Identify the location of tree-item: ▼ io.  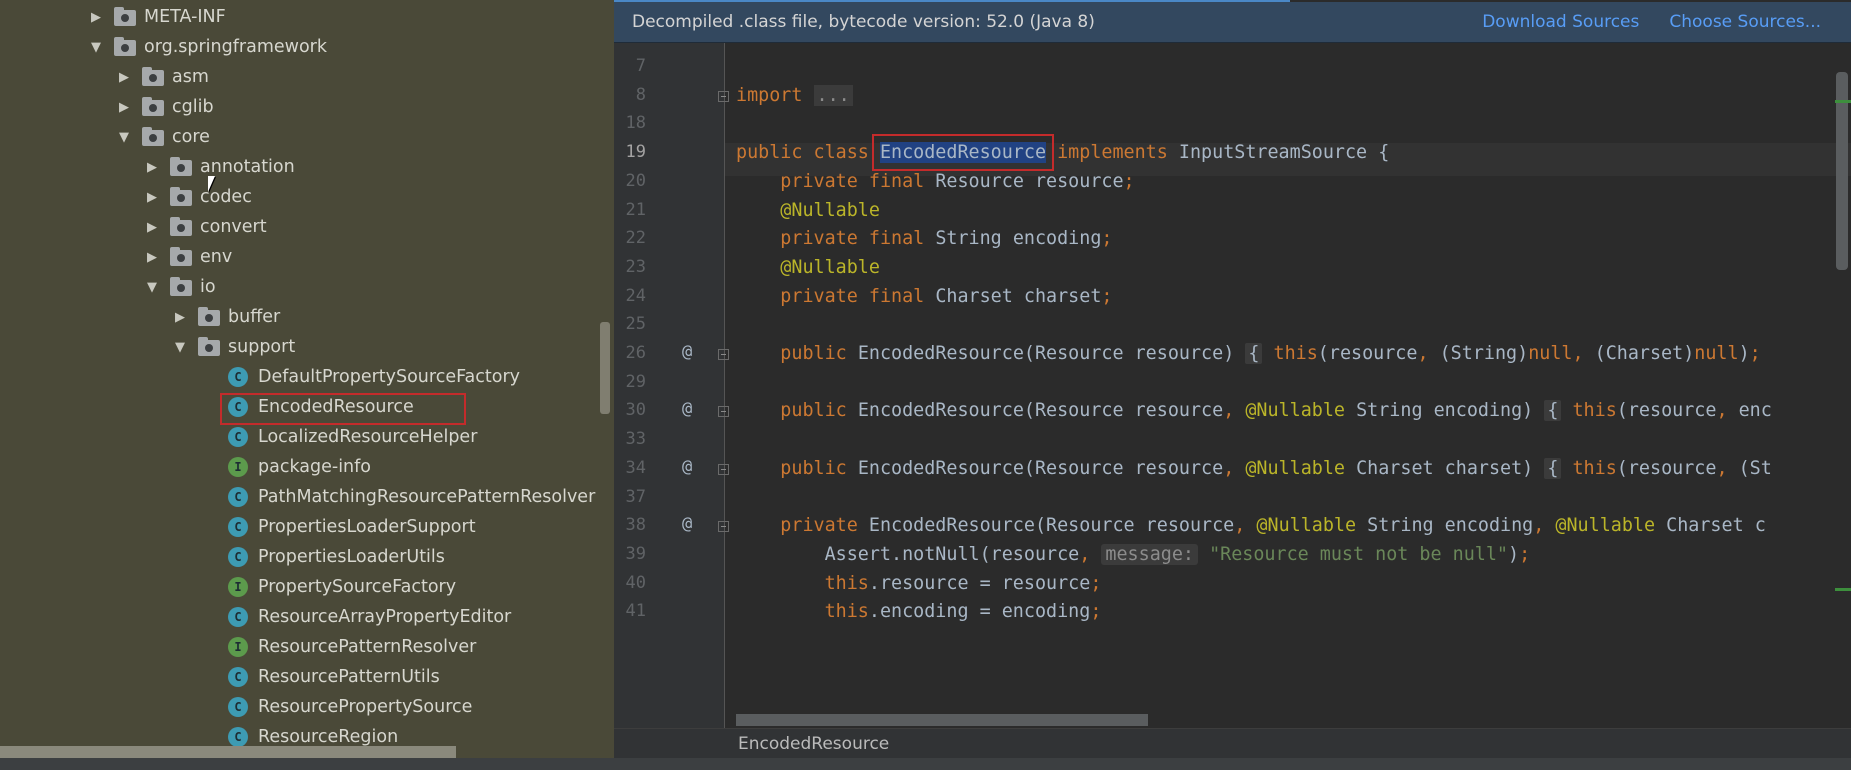
(307, 287).